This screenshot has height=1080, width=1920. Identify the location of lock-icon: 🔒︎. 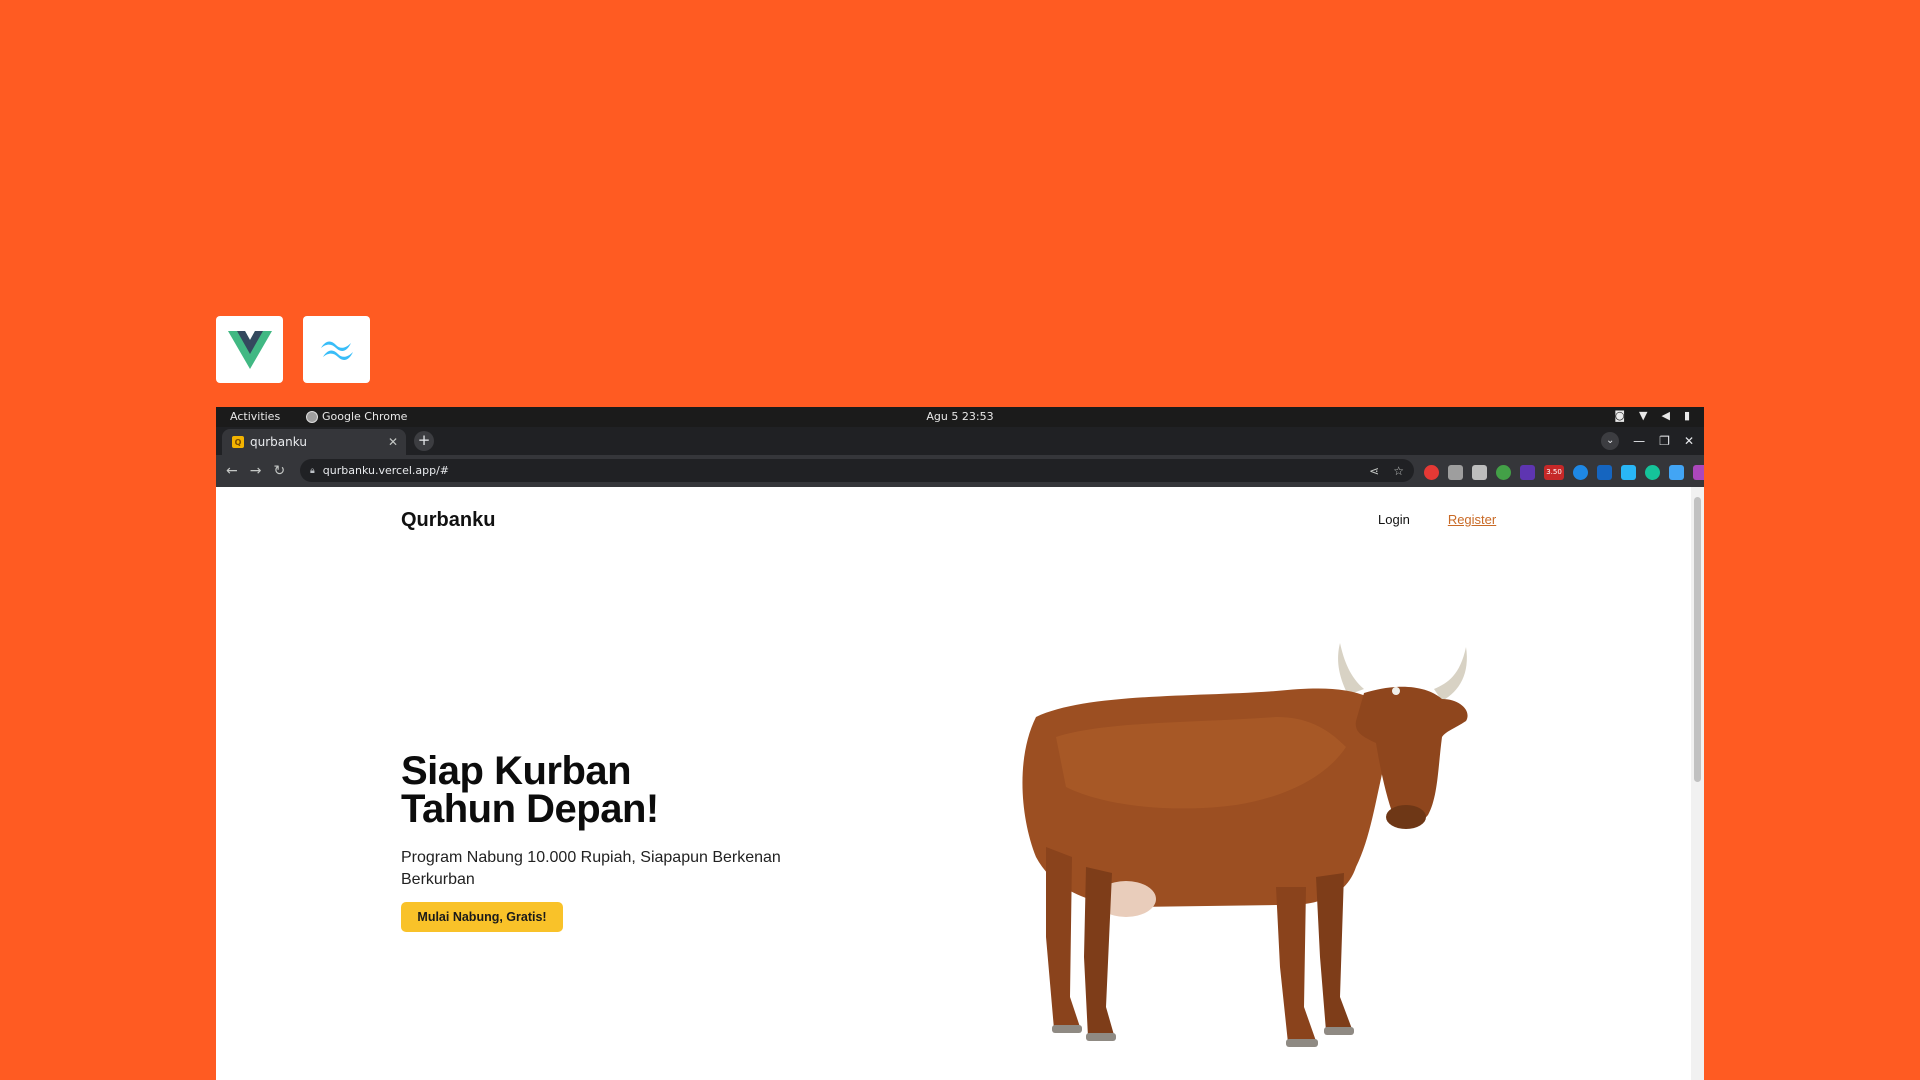
(312, 471).